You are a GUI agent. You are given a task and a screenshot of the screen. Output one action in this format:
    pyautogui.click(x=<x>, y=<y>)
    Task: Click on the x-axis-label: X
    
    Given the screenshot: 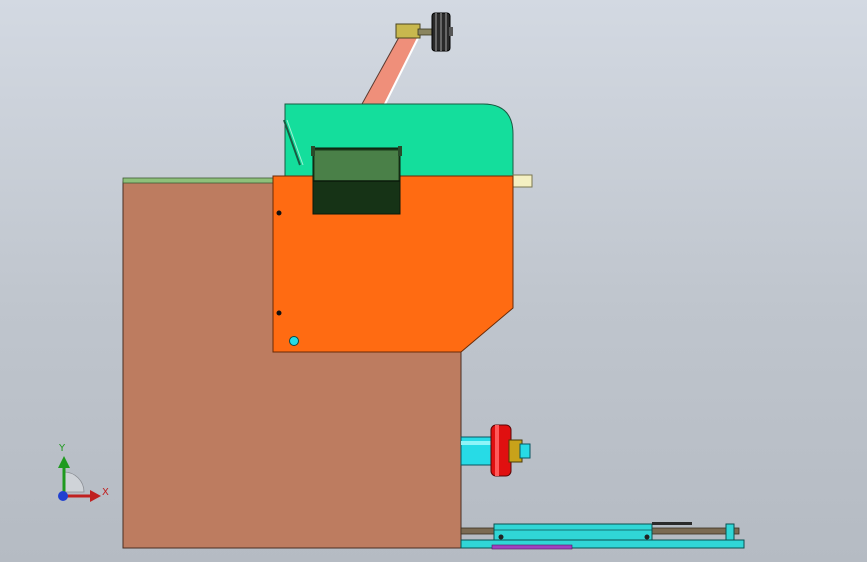 What is the action you would take?
    pyautogui.click(x=105, y=492)
    